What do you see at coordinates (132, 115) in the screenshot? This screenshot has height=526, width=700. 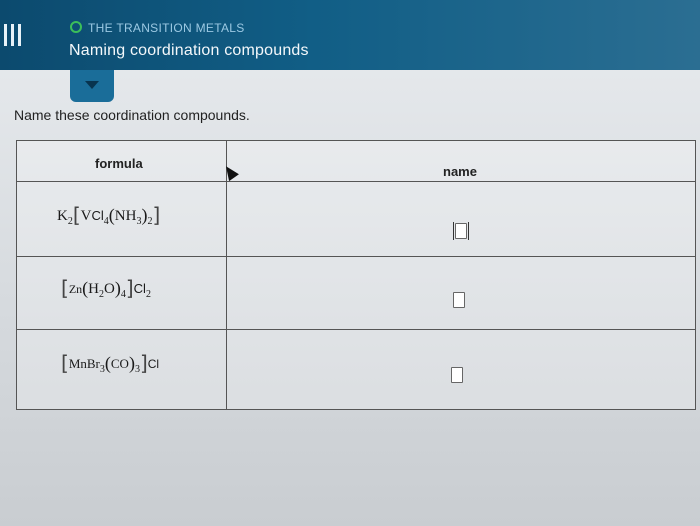 I see `instructions: Name these coordination compounds.` at bounding box center [132, 115].